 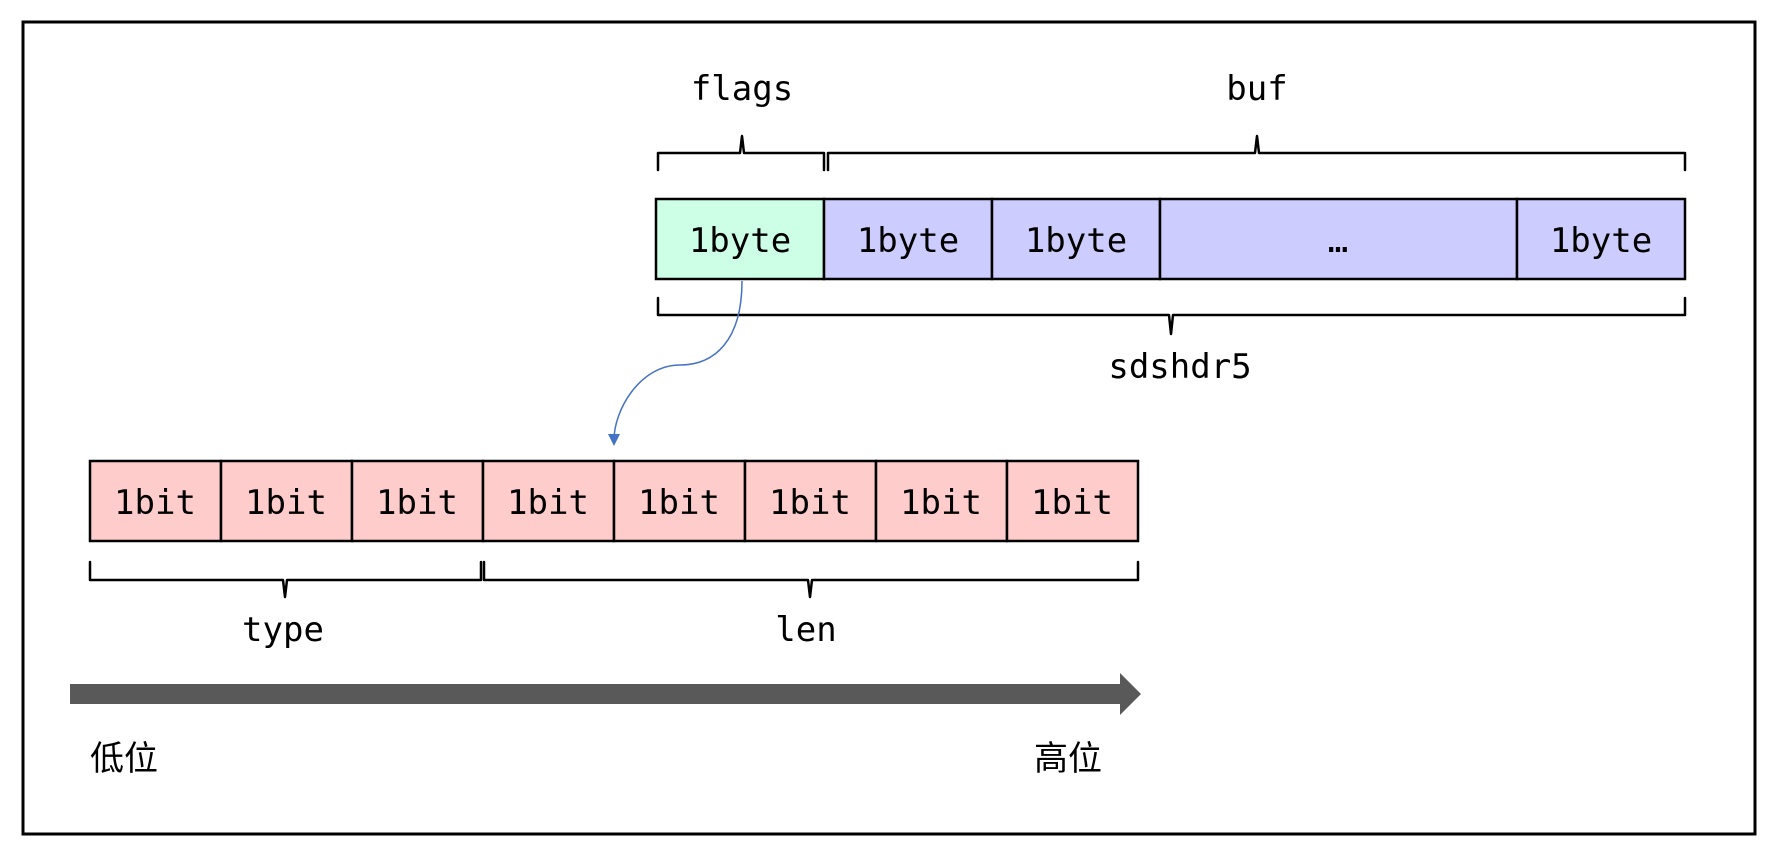 What do you see at coordinates (605, 694) in the screenshot?
I see `bit-order-arrow` at bounding box center [605, 694].